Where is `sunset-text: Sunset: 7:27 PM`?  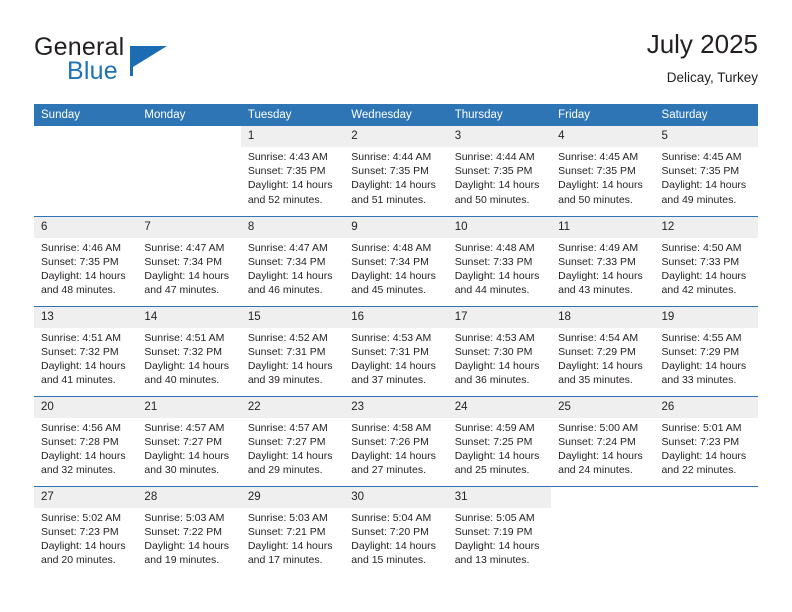 sunset-text: Sunset: 7:27 PM is located at coordinates (286, 441).